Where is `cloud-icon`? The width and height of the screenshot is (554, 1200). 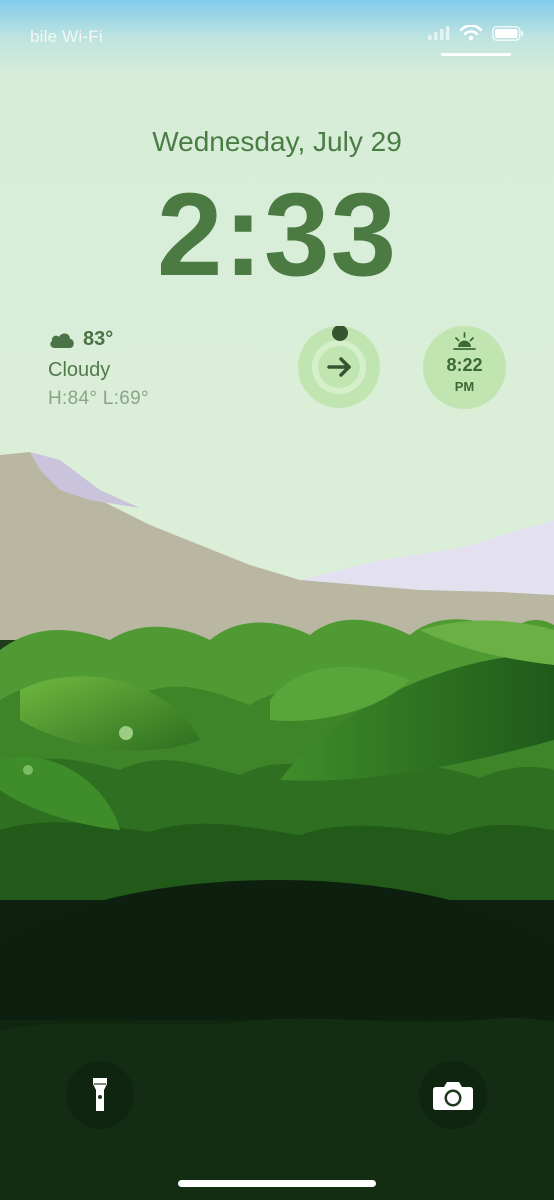 cloud-icon is located at coordinates (62, 340).